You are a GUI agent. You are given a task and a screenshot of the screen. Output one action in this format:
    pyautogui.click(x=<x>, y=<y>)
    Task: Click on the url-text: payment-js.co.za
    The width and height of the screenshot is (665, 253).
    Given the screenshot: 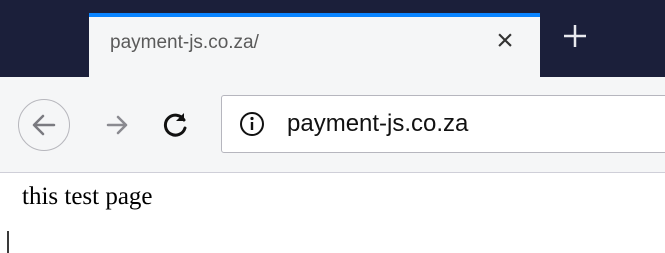 What is the action you would take?
    pyautogui.click(x=378, y=123)
    